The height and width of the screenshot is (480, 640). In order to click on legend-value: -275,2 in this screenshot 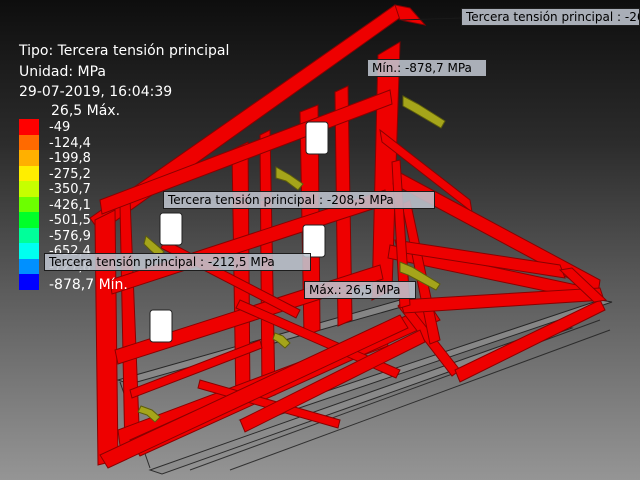, I will do `click(70, 174)`.